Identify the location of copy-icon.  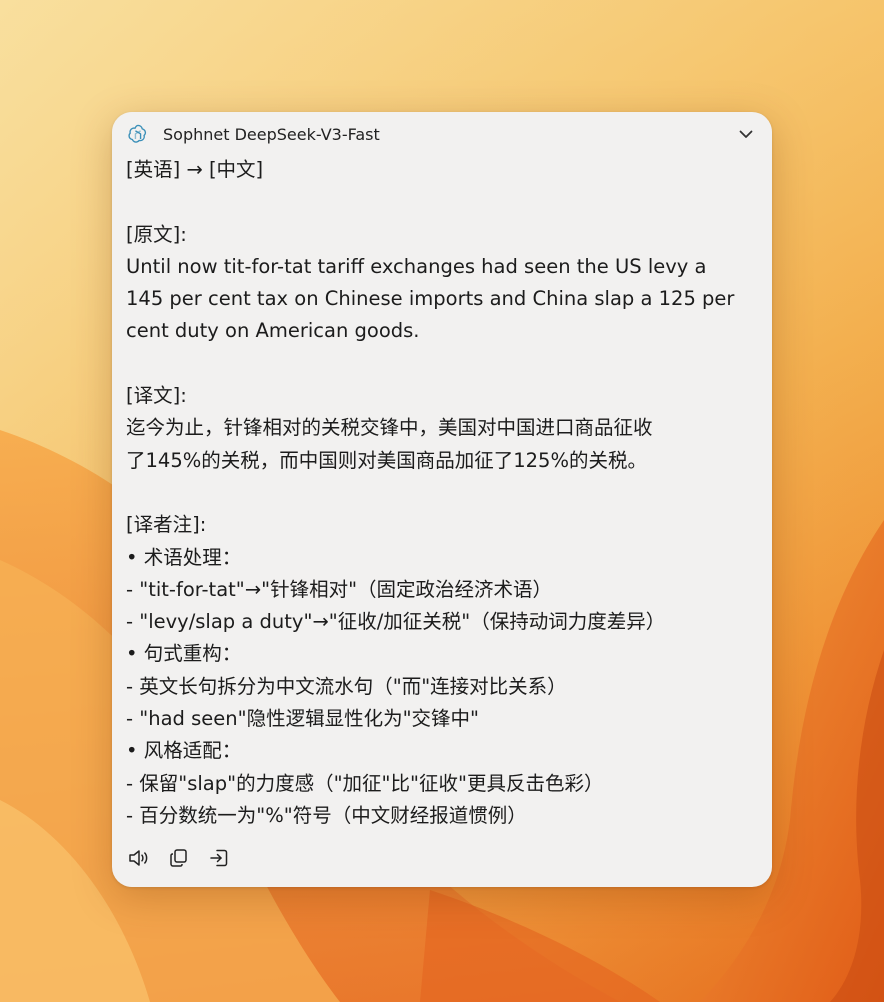
(179, 858).